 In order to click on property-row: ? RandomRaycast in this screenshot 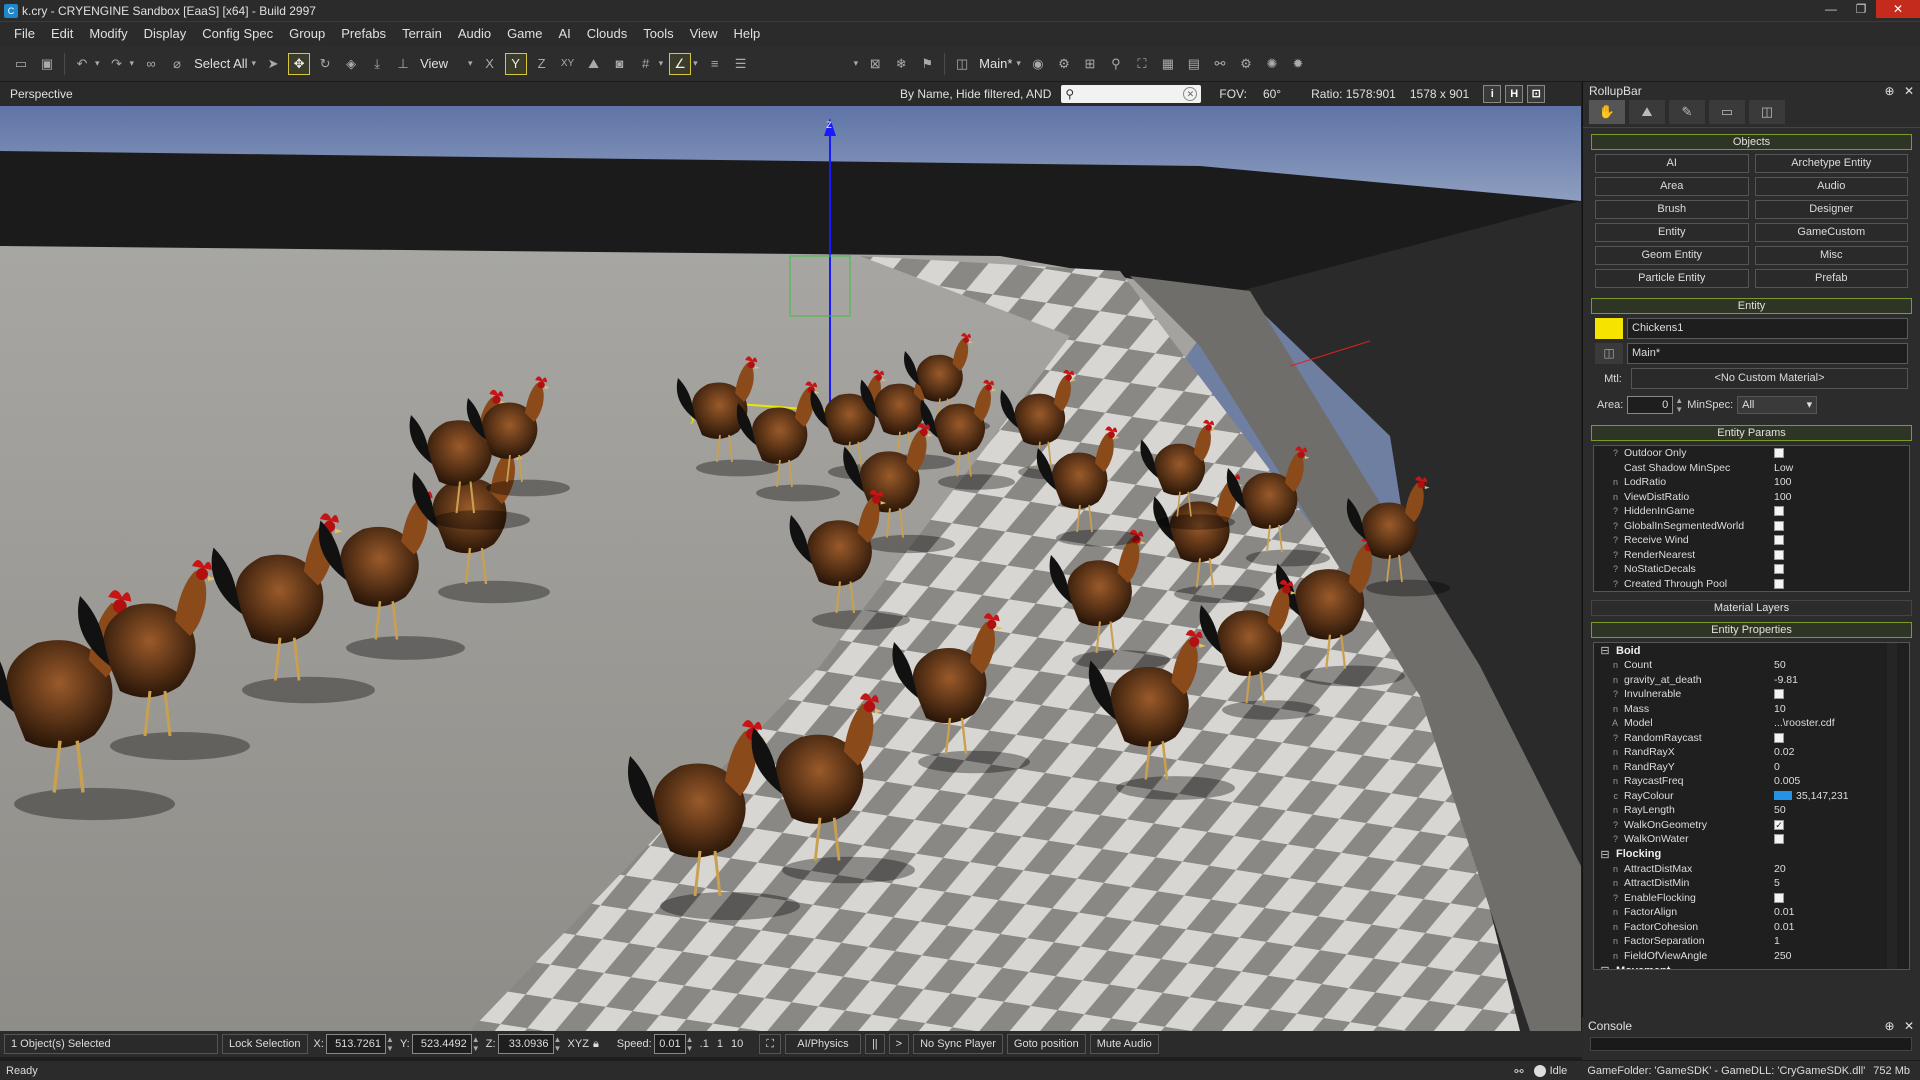, I will do `click(1751, 738)`.